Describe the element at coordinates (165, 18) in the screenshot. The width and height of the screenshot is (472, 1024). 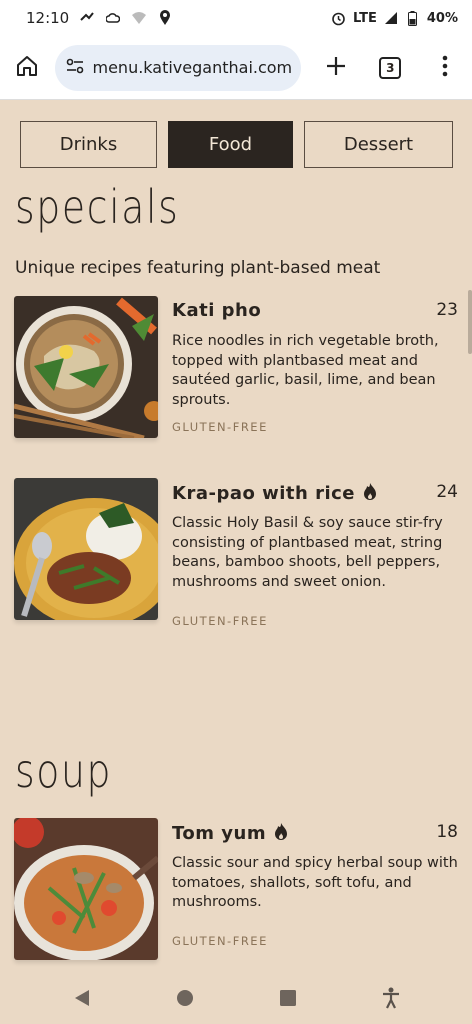
I see `location-icon` at that location.